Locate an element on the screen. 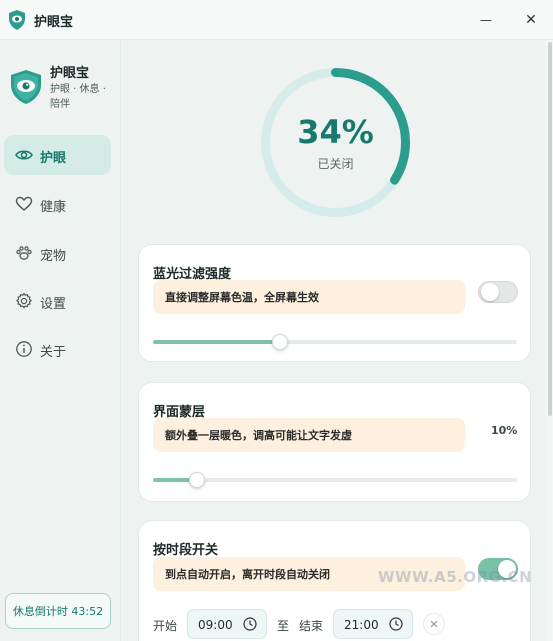 The height and width of the screenshot is (641, 553). clear-schedule-button: ✕ is located at coordinates (434, 624).